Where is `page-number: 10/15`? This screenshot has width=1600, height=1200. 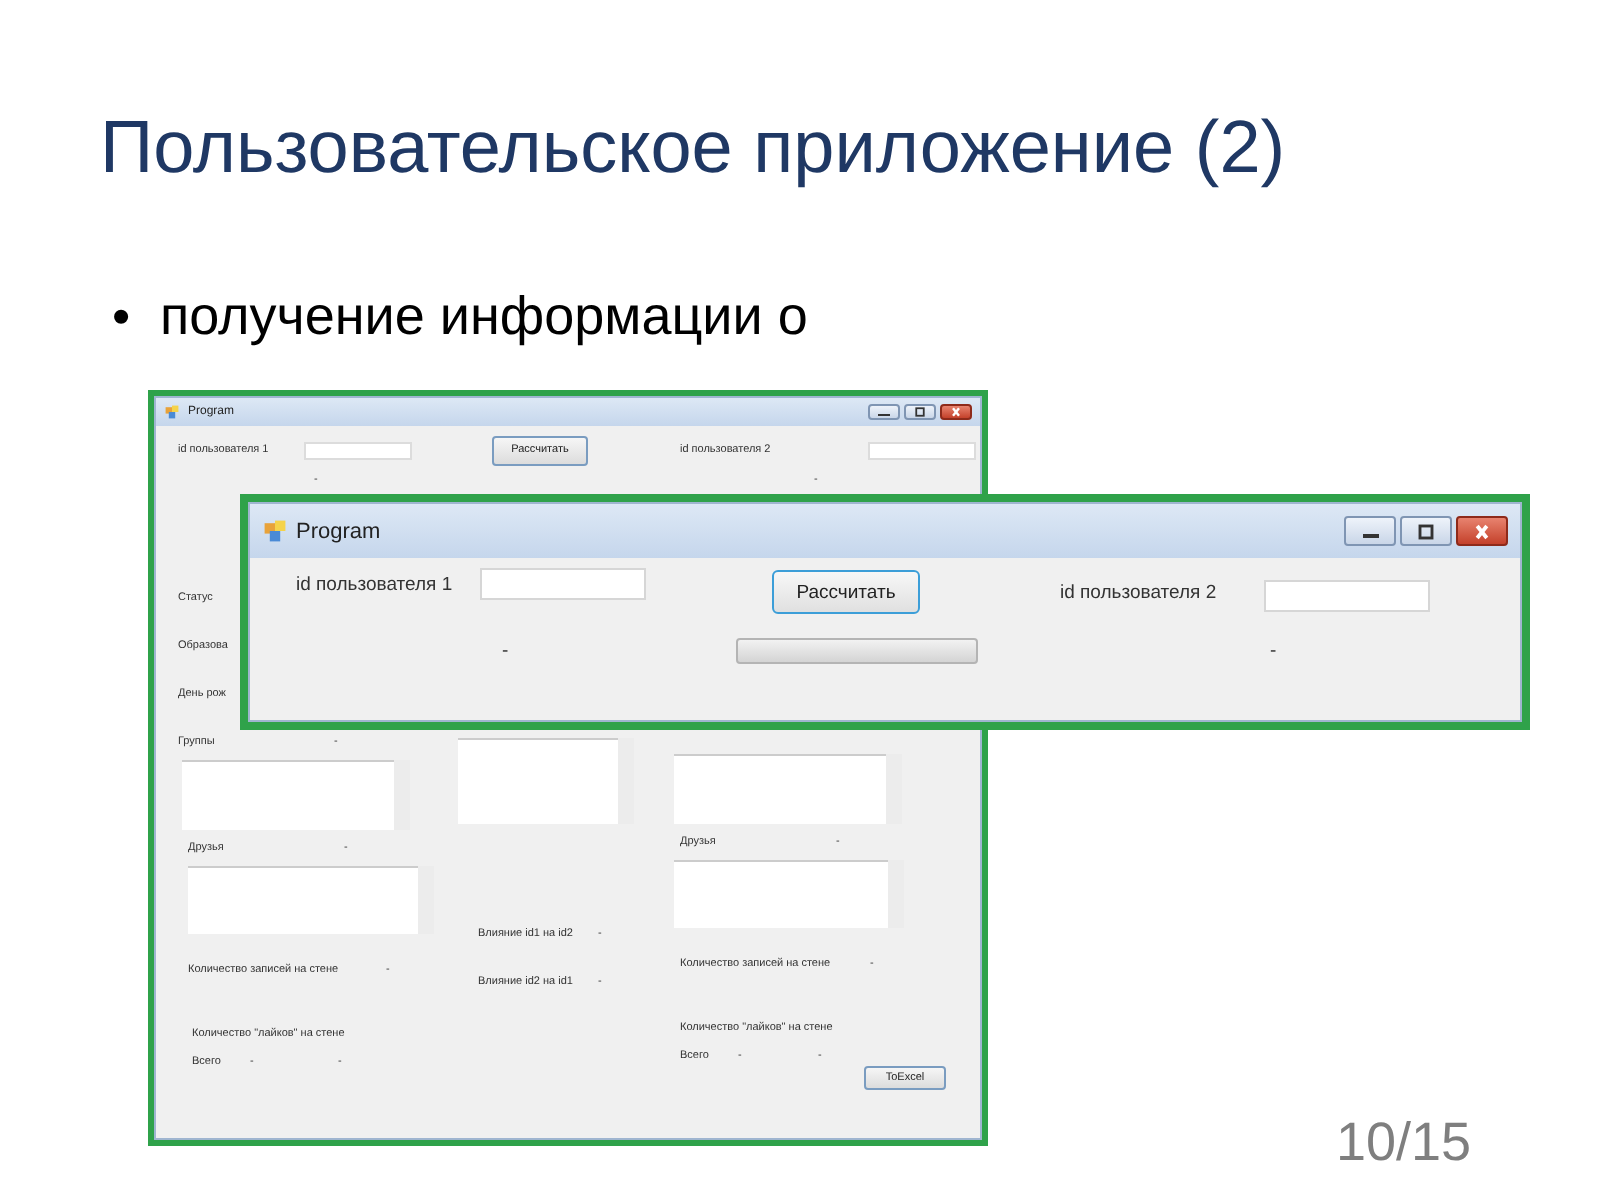
page-number: 10/15 is located at coordinates (1404, 1143).